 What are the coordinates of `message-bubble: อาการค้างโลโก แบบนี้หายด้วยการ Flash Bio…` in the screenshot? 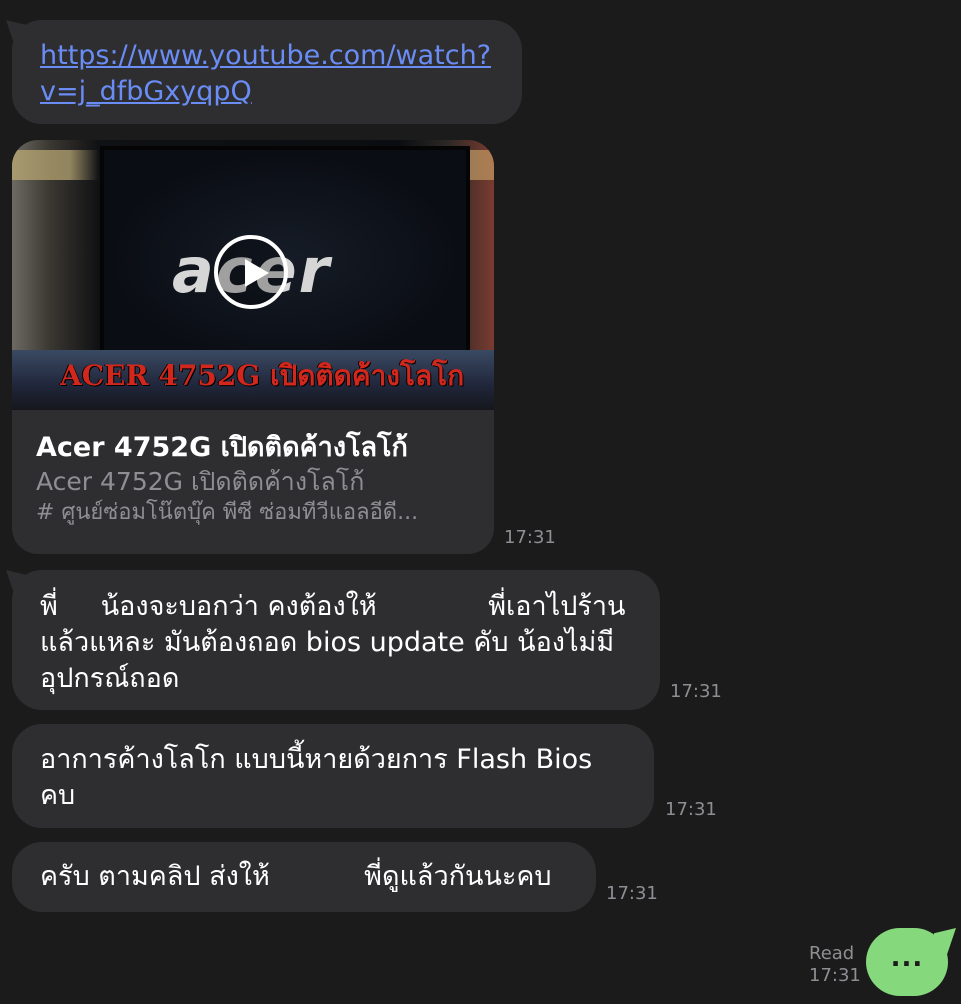 It's located at (333, 776).